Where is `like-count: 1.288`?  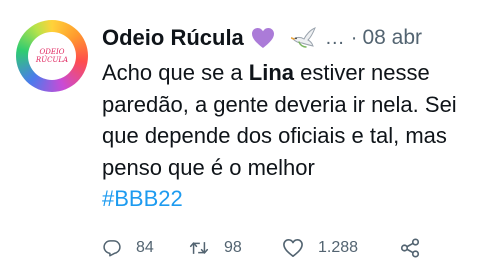 like-count: 1.288 is located at coordinates (338, 247).